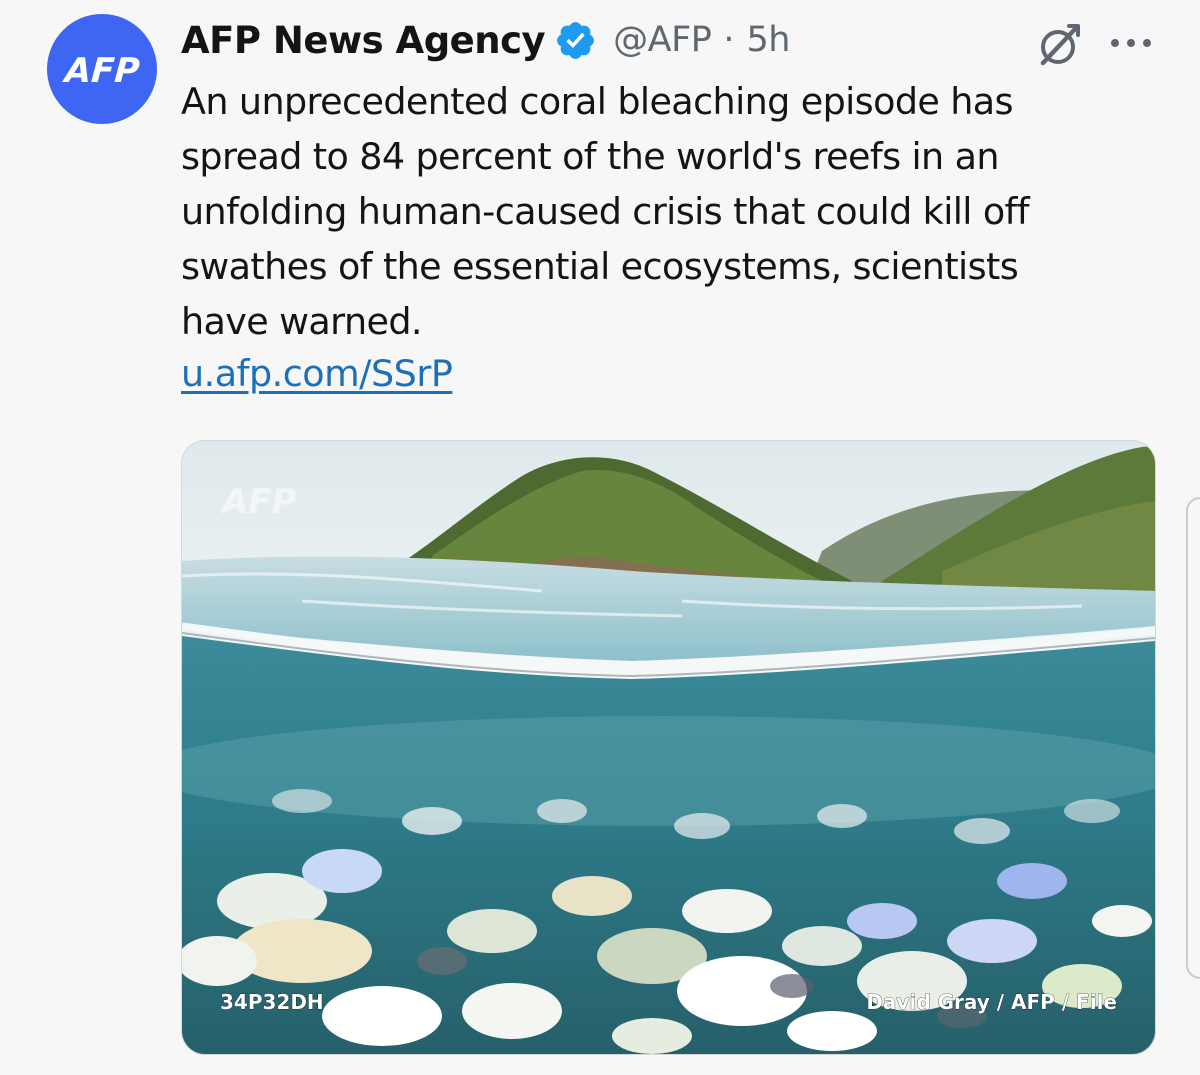  I want to click on tweet-timestamp: 5h, so click(769, 40).